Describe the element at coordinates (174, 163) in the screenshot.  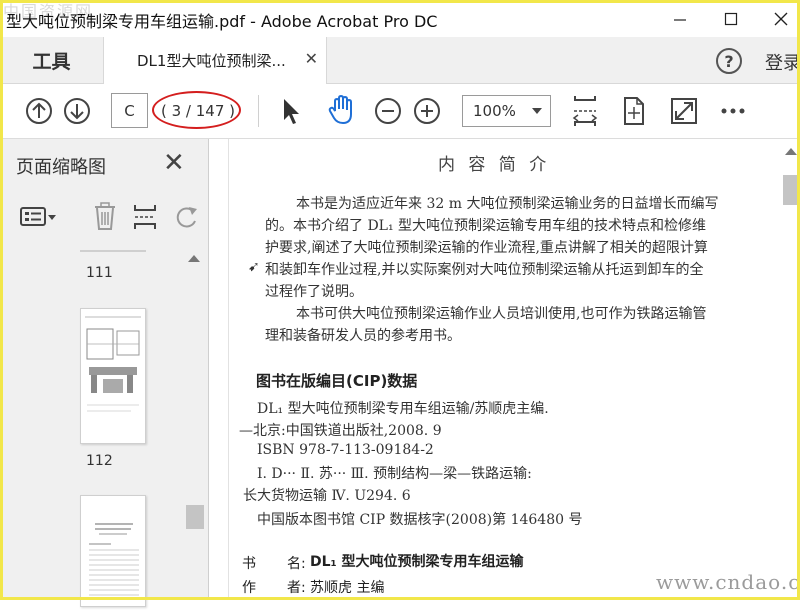
I see `close-panel-icon: ✕` at that location.